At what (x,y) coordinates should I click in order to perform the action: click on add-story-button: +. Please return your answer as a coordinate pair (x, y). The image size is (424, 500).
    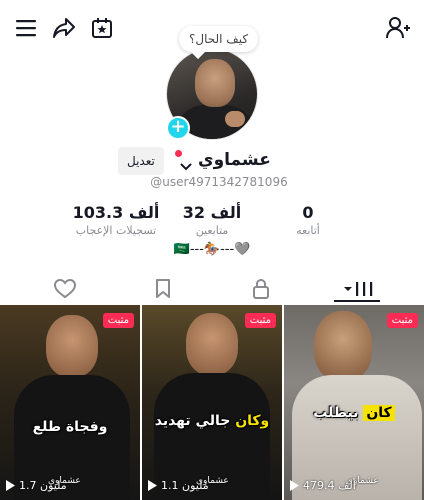
    Looking at the image, I should click on (178, 128).